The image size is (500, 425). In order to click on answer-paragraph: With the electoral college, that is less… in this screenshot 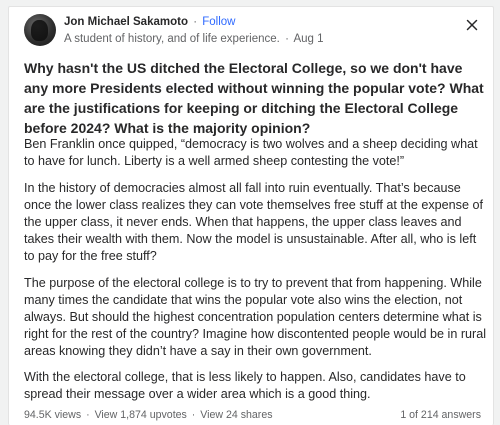, I will do `click(245, 385)`.